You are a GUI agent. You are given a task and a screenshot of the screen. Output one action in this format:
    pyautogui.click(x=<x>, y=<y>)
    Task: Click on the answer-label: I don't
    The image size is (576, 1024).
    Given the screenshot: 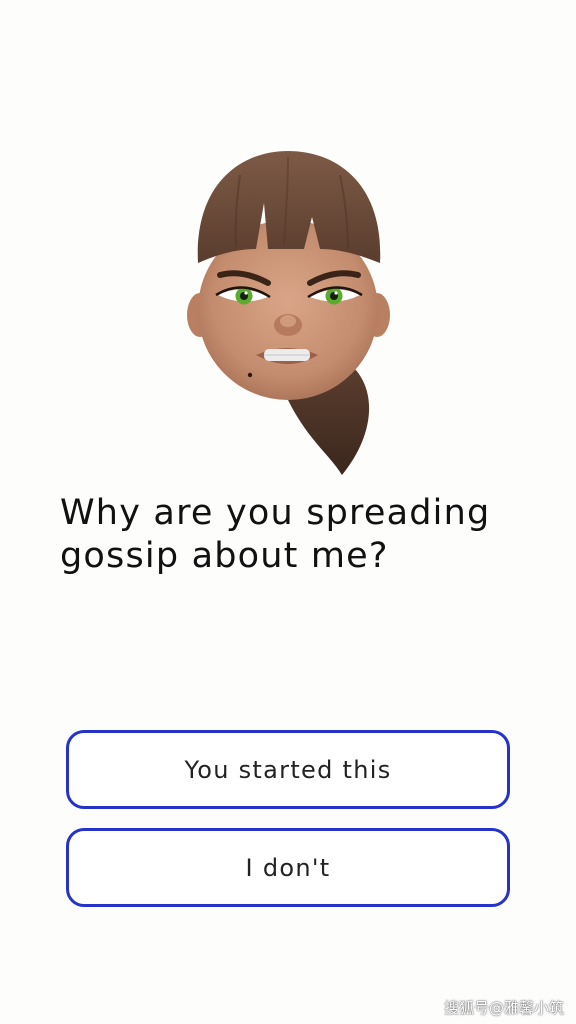 What is the action you would take?
    pyautogui.click(x=288, y=867)
    